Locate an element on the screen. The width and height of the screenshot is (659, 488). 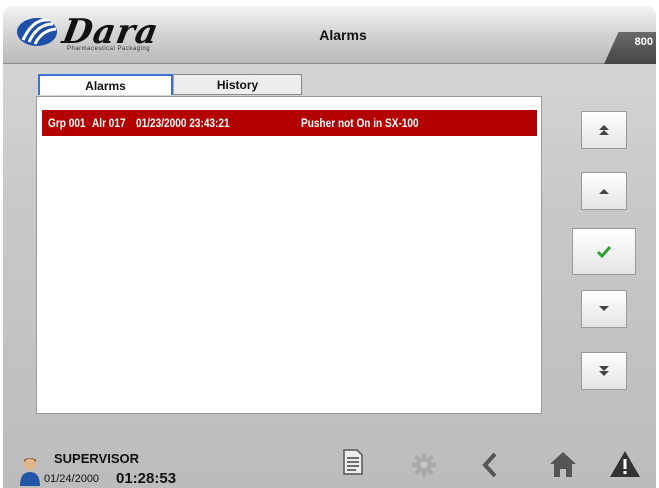
alarm-id: Alr 017 is located at coordinates (109, 123).